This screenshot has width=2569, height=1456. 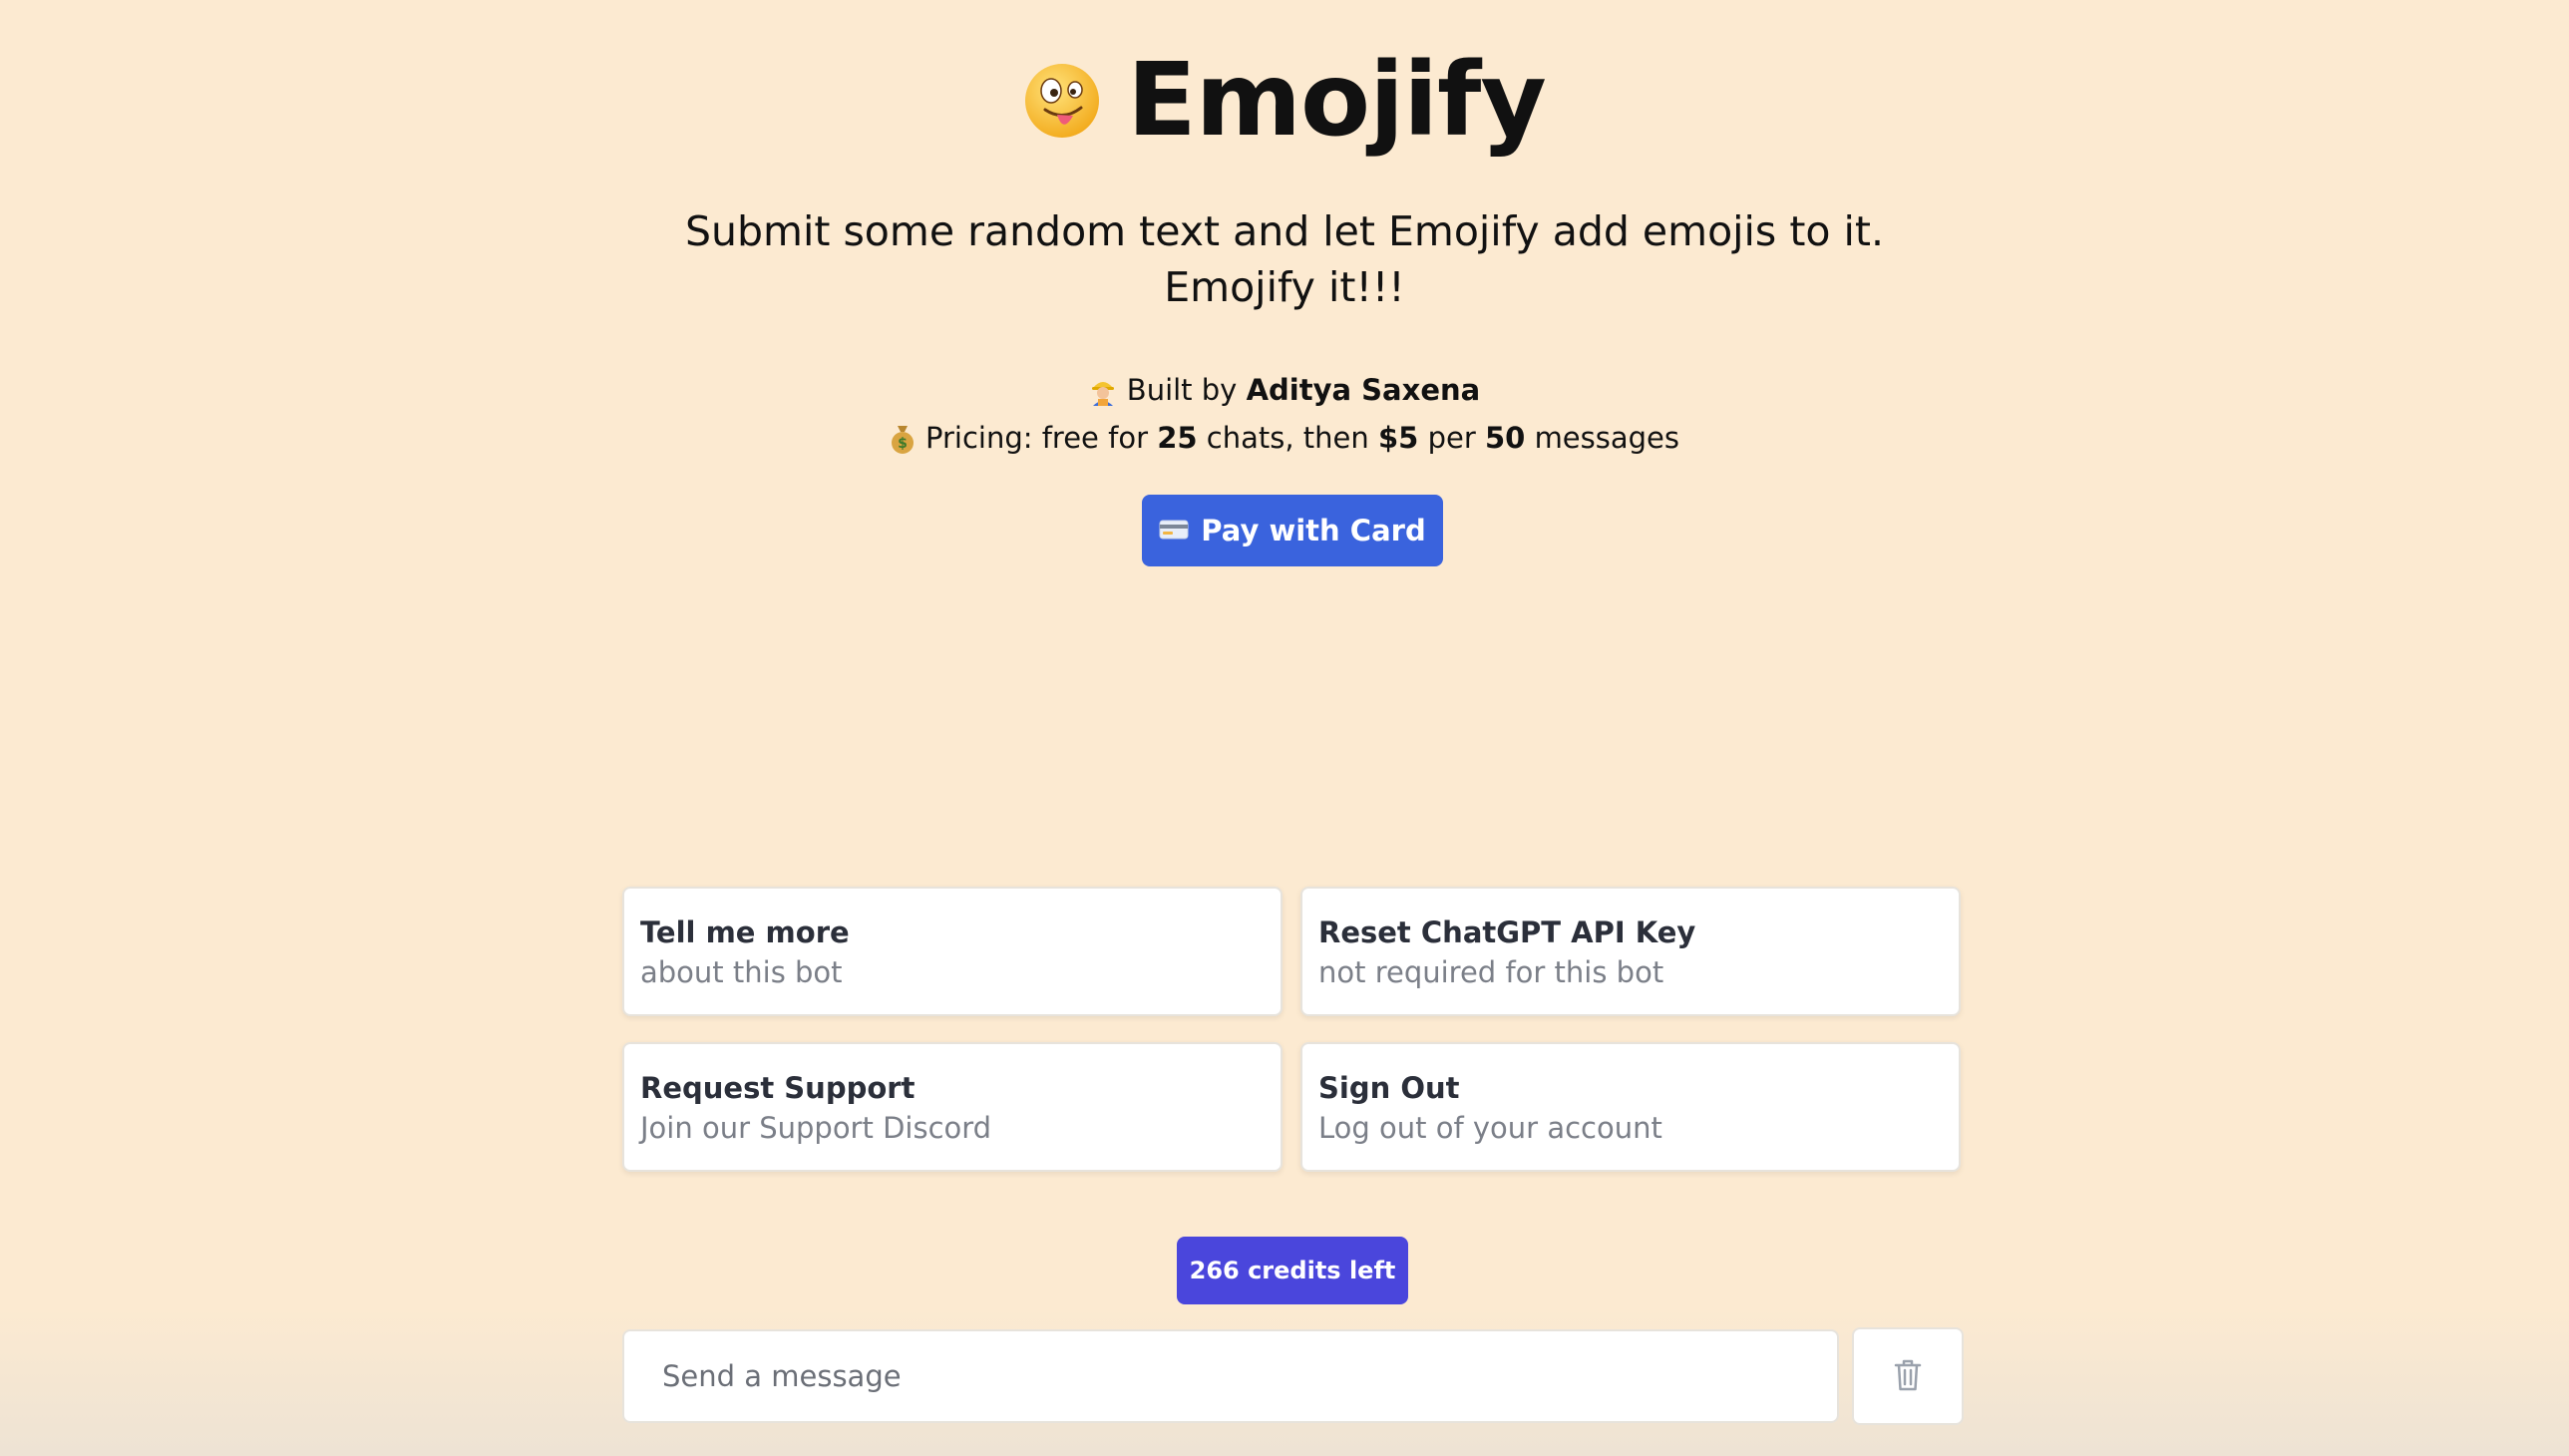 What do you see at coordinates (1177, 438) in the screenshot?
I see `free-chat-count: 25` at bounding box center [1177, 438].